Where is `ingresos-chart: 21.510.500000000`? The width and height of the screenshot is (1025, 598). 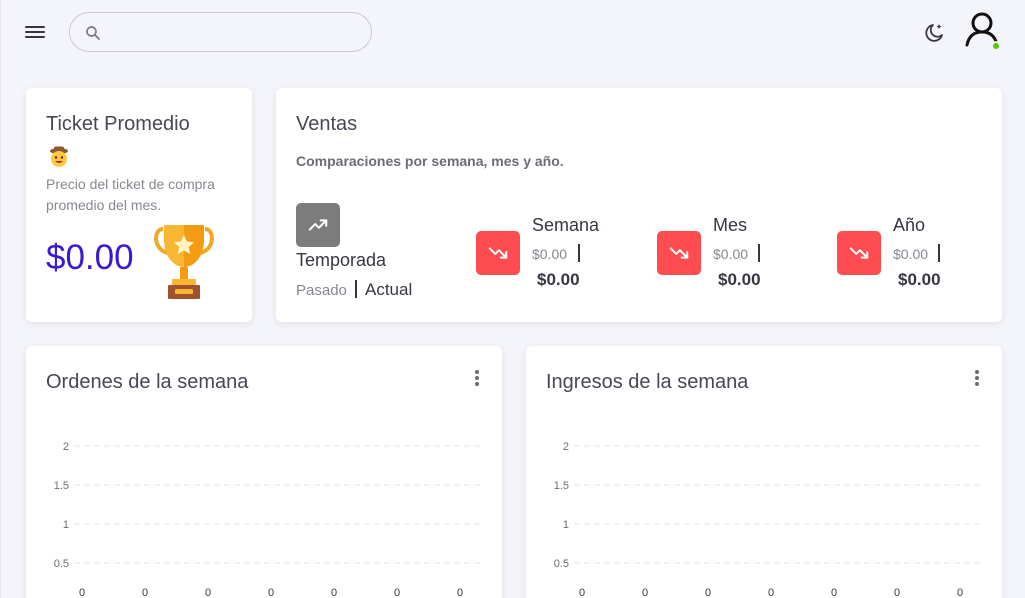
ingresos-chart: 21.510.500000000 is located at coordinates (768, 519).